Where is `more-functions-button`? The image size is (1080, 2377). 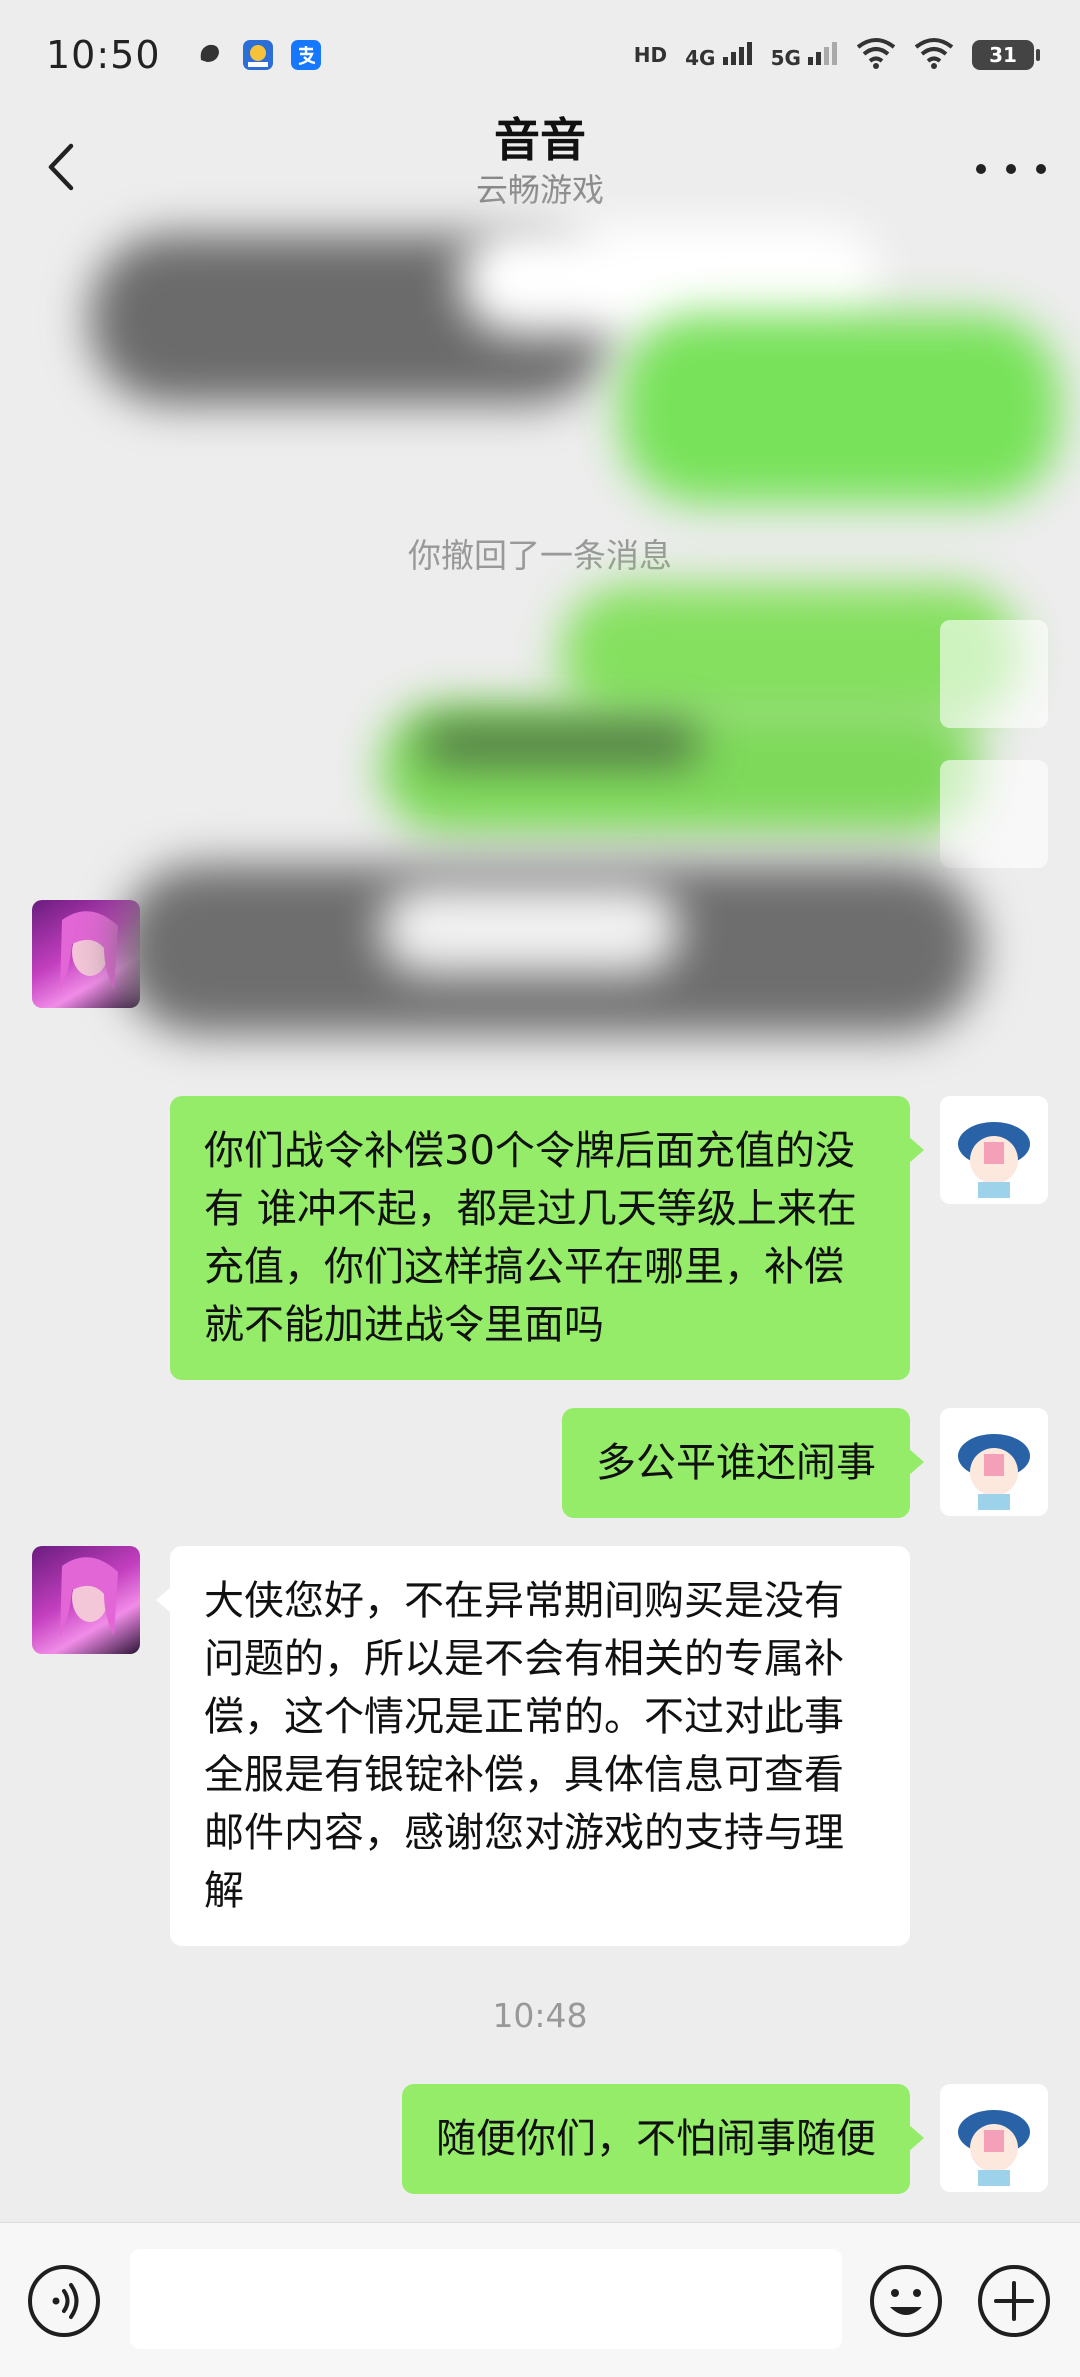 more-functions-button is located at coordinates (1014, 2301).